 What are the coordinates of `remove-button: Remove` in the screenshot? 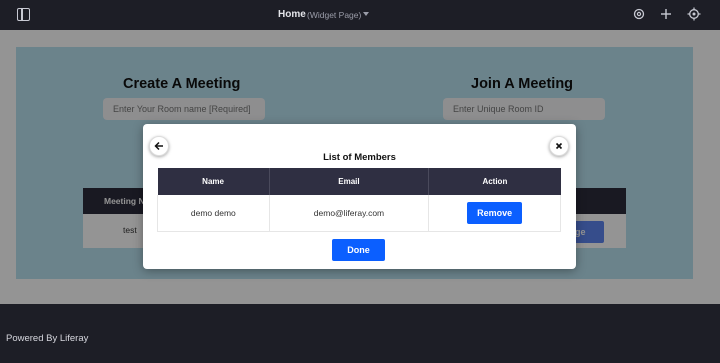 It's located at (495, 212).